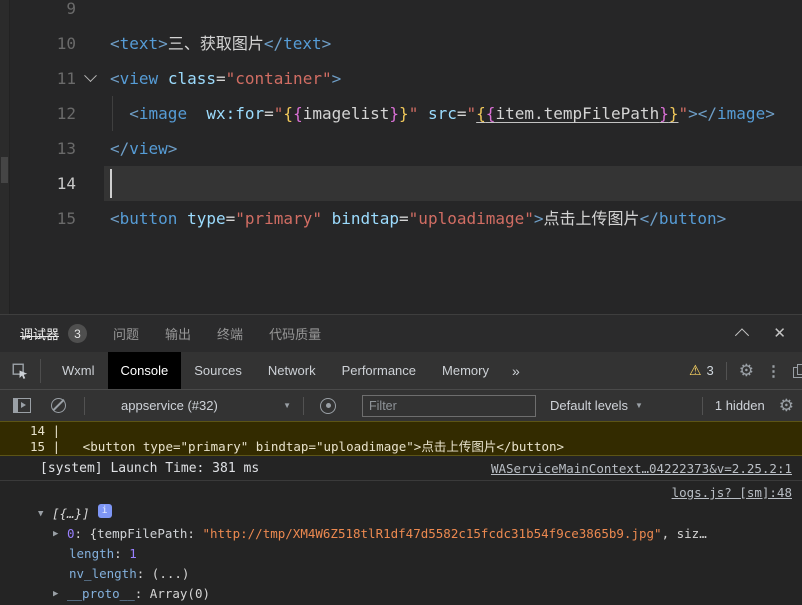  I want to click on editor-left-scrollbar, so click(5, 157).